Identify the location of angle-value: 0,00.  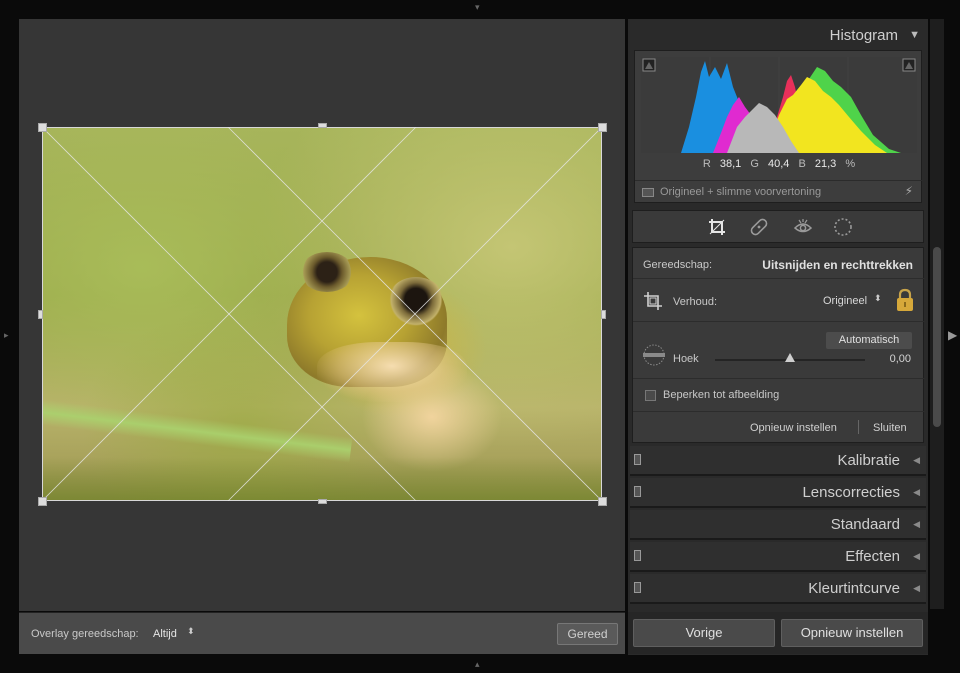
(900, 359).